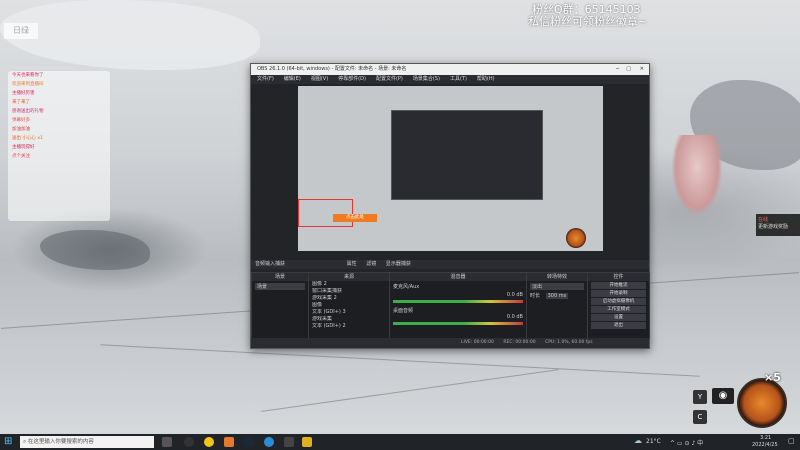 Image resolution: width=800 pixels, height=450 pixels. What do you see at coordinates (352, 79) in the screenshot?
I see `obs-menu-item: 停靠部件(D)` at bounding box center [352, 79].